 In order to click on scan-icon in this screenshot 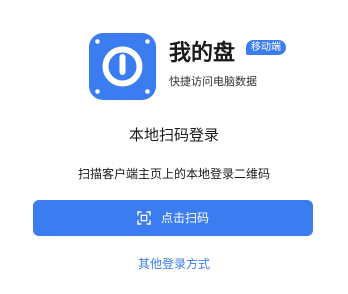, I will do `click(144, 218)`.